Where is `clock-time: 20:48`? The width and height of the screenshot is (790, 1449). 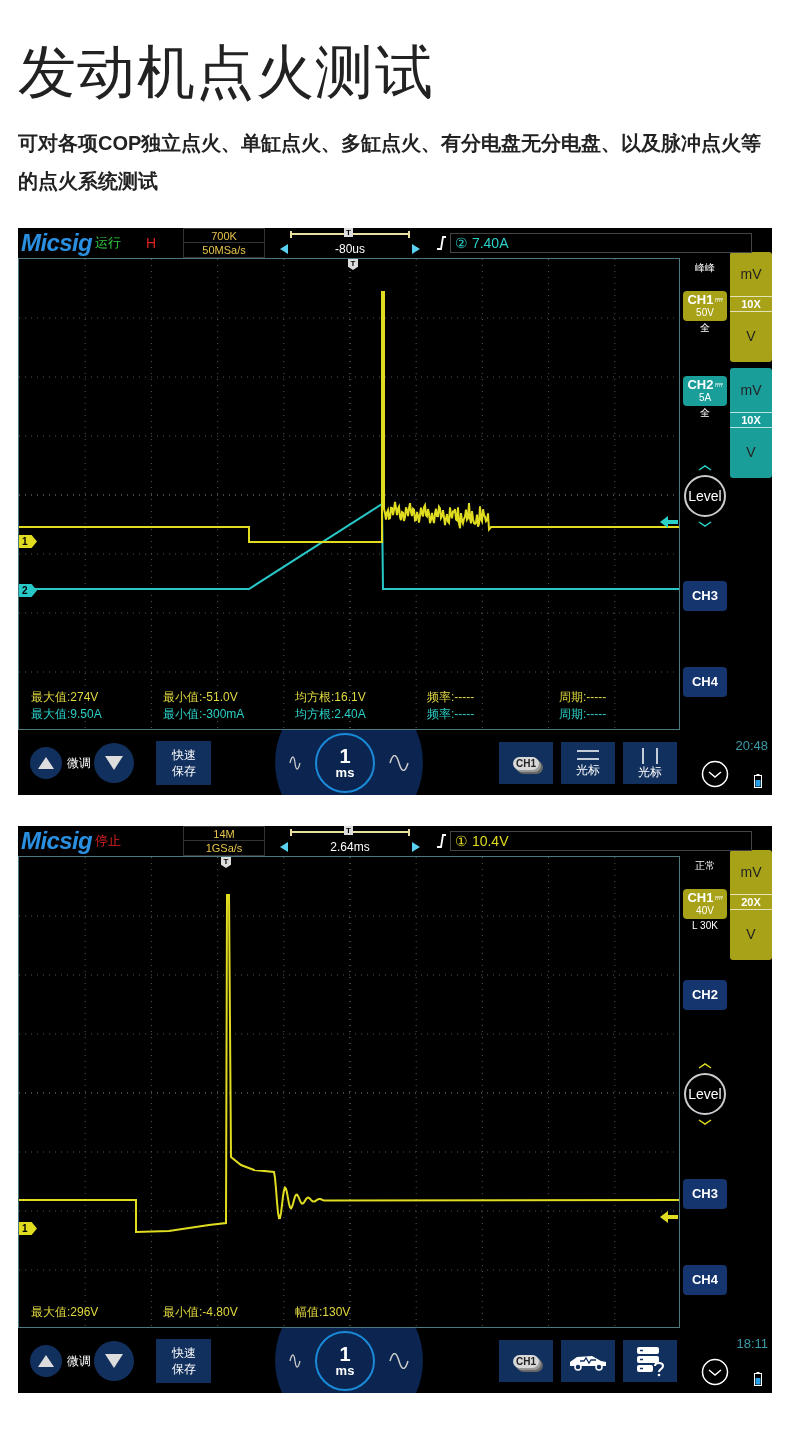
clock-time: 20:48 is located at coordinates (751, 746).